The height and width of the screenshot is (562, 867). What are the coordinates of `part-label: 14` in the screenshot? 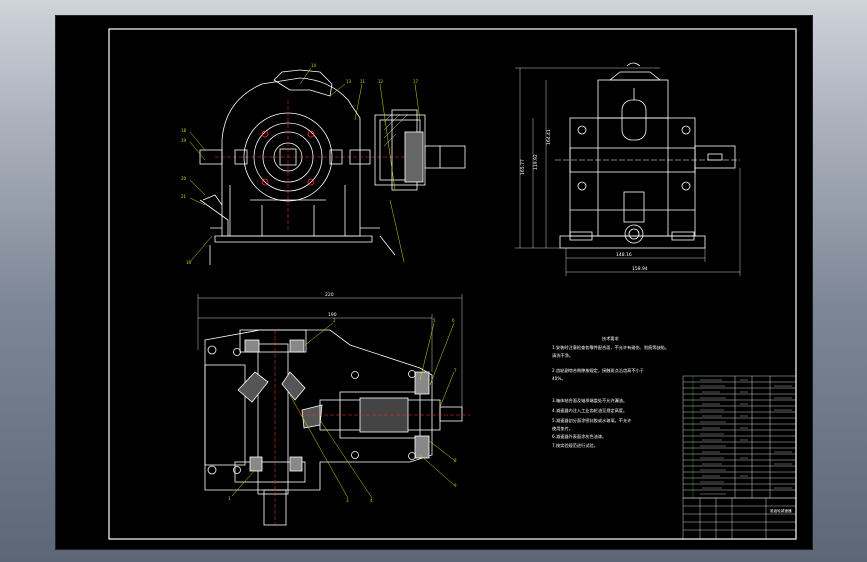 It's located at (314, 65).